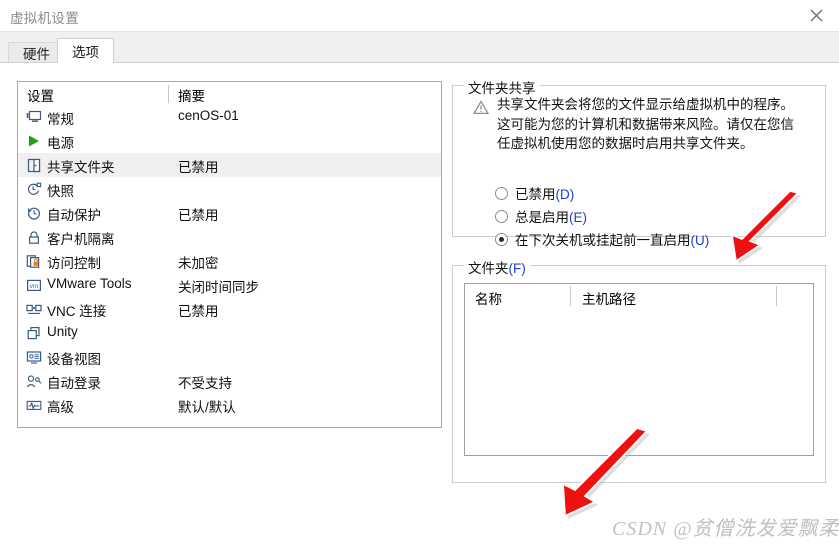 This screenshot has width=839, height=550. Describe the element at coordinates (34, 141) in the screenshot. I see `power-play-icon` at that location.